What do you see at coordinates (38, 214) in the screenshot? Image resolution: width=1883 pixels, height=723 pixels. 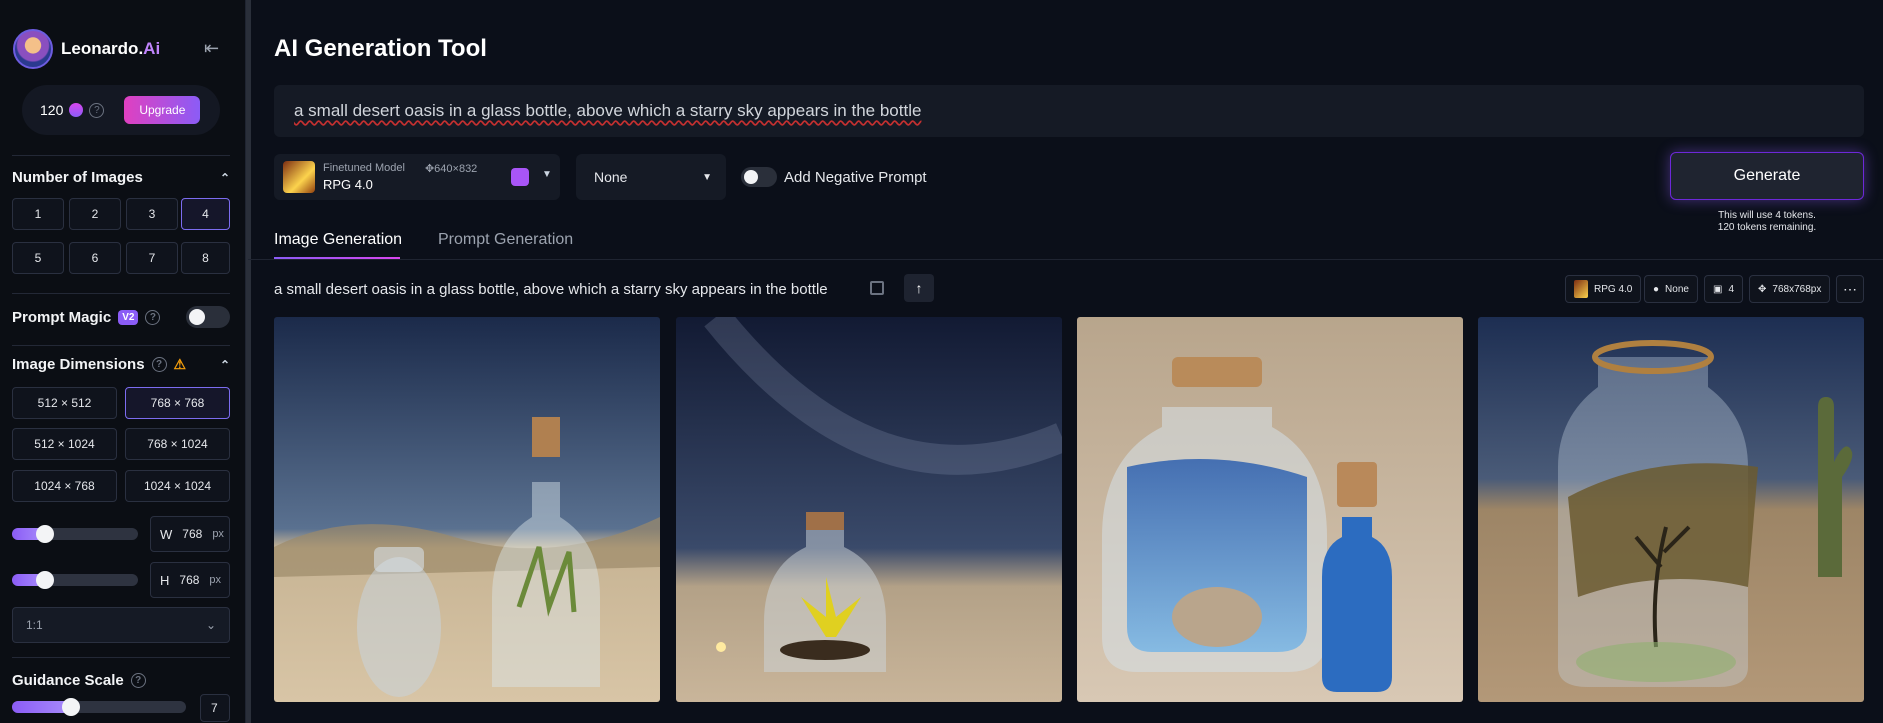 I see `num-images-1: 1` at bounding box center [38, 214].